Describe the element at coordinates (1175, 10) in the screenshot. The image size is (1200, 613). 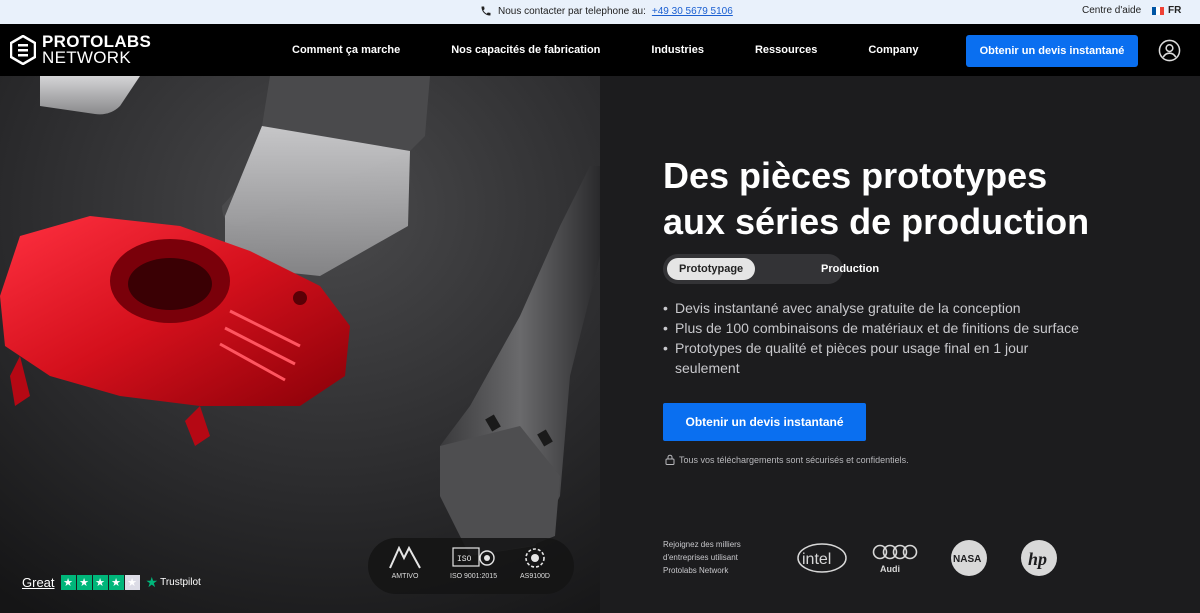
I see `language-label: FR` at that location.